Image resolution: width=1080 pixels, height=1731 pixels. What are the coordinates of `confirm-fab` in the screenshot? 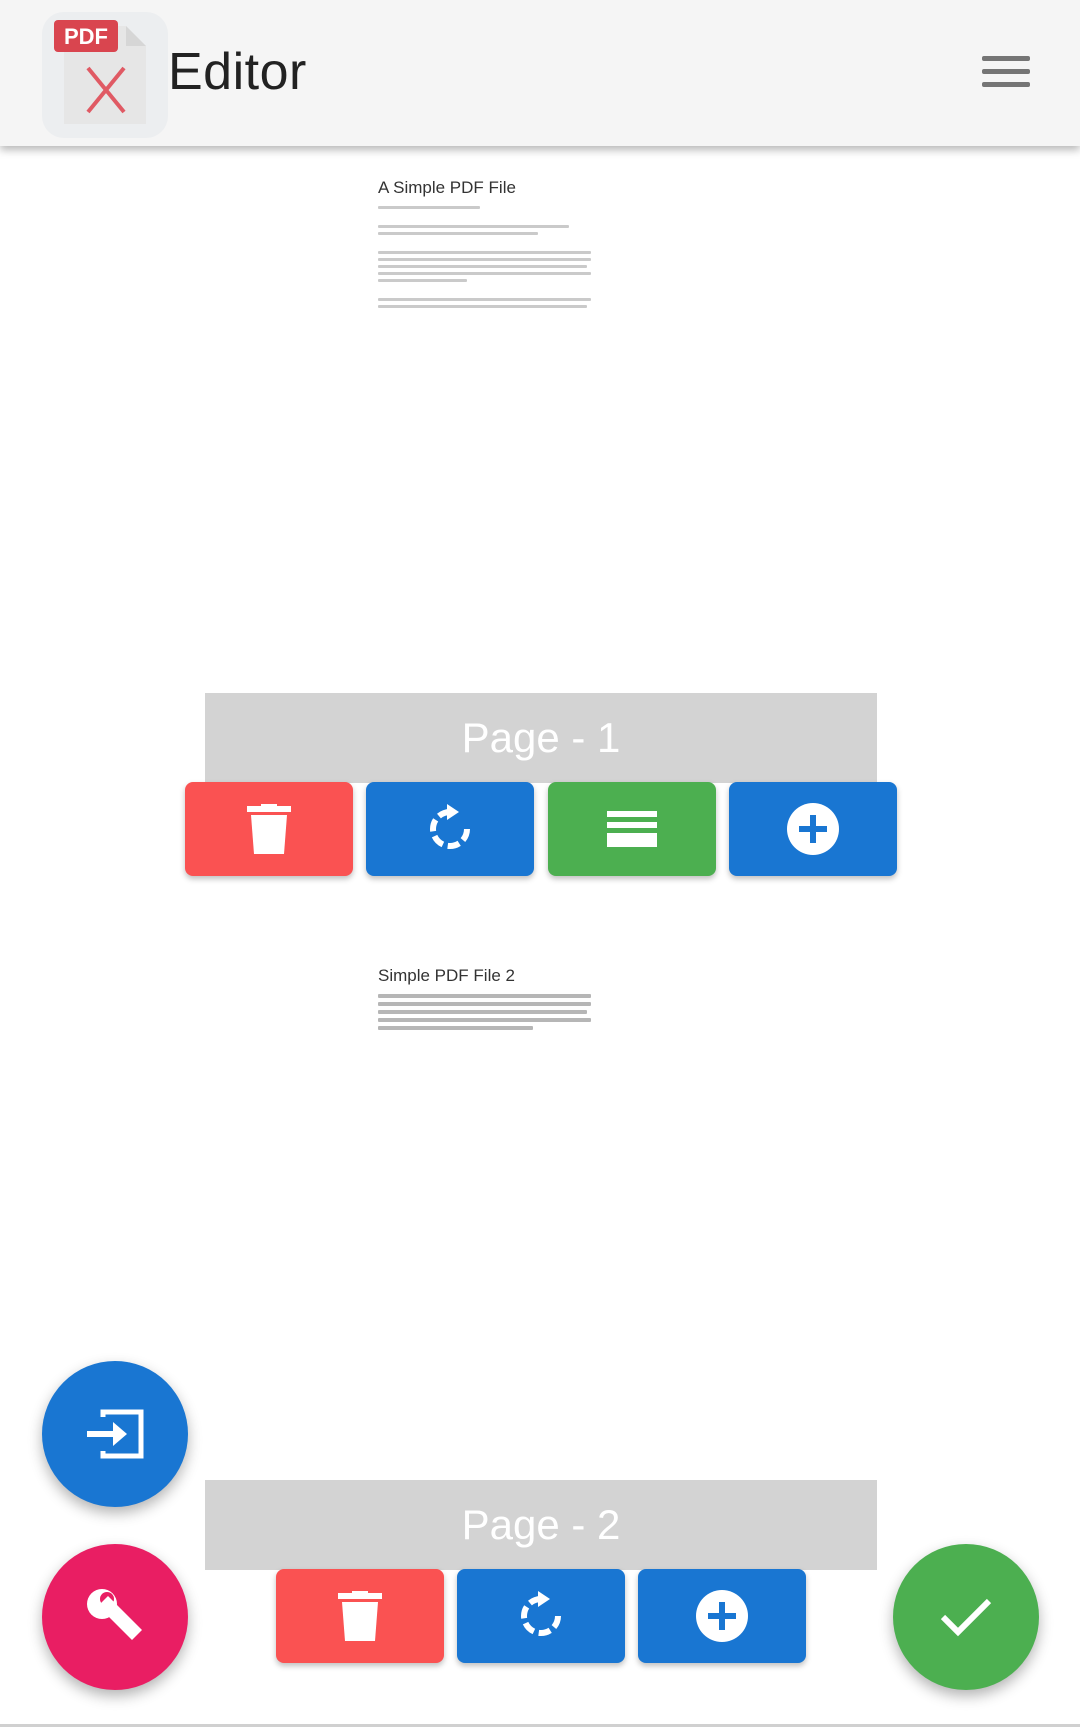 It's located at (966, 1617).